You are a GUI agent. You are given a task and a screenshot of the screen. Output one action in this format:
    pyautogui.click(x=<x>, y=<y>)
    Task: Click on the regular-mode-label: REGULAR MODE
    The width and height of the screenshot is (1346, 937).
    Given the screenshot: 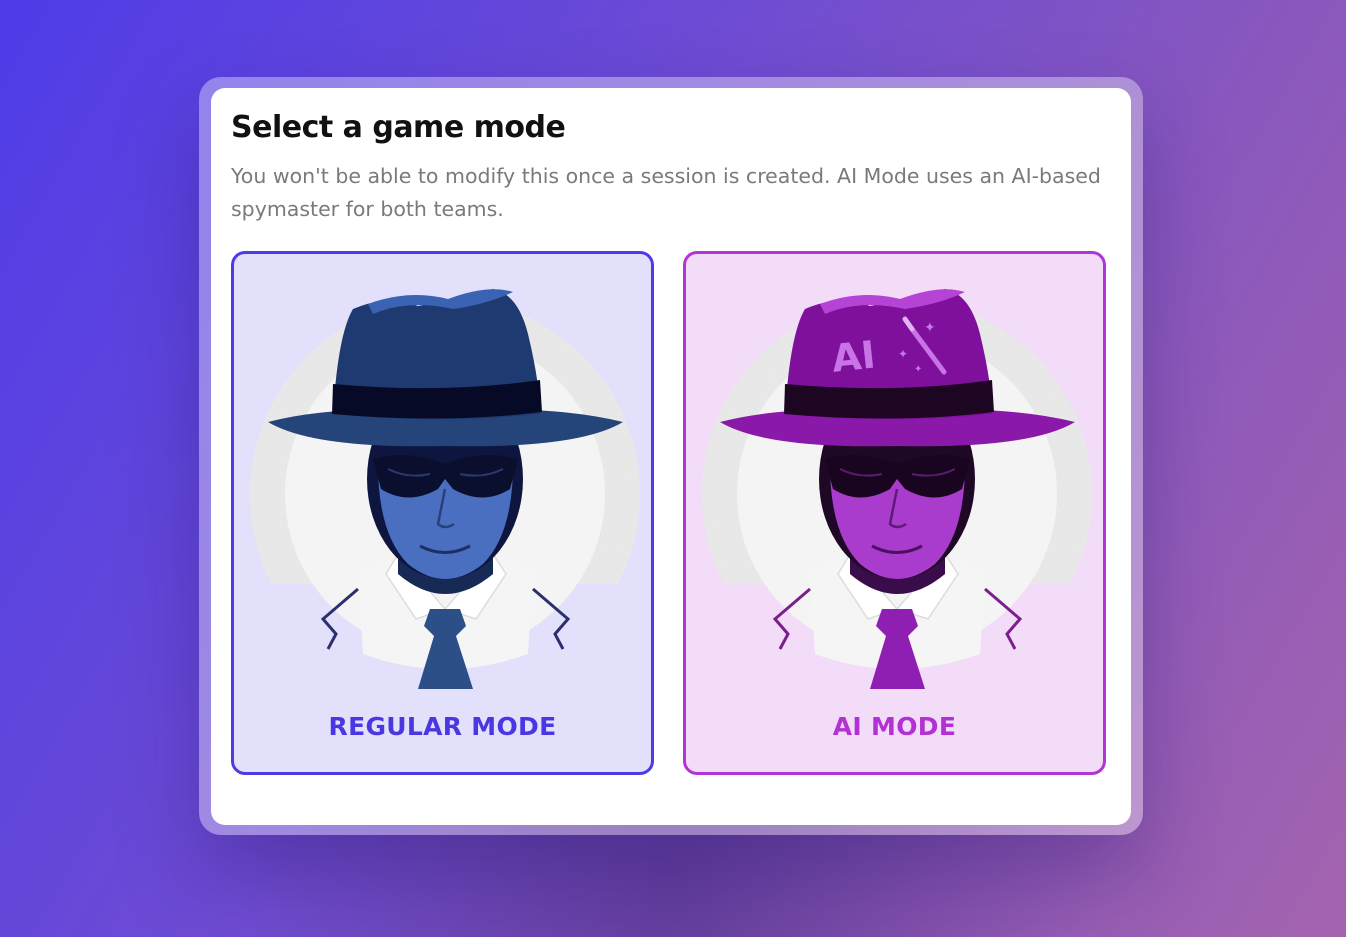 What is the action you would take?
    pyautogui.click(x=442, y=726)
    